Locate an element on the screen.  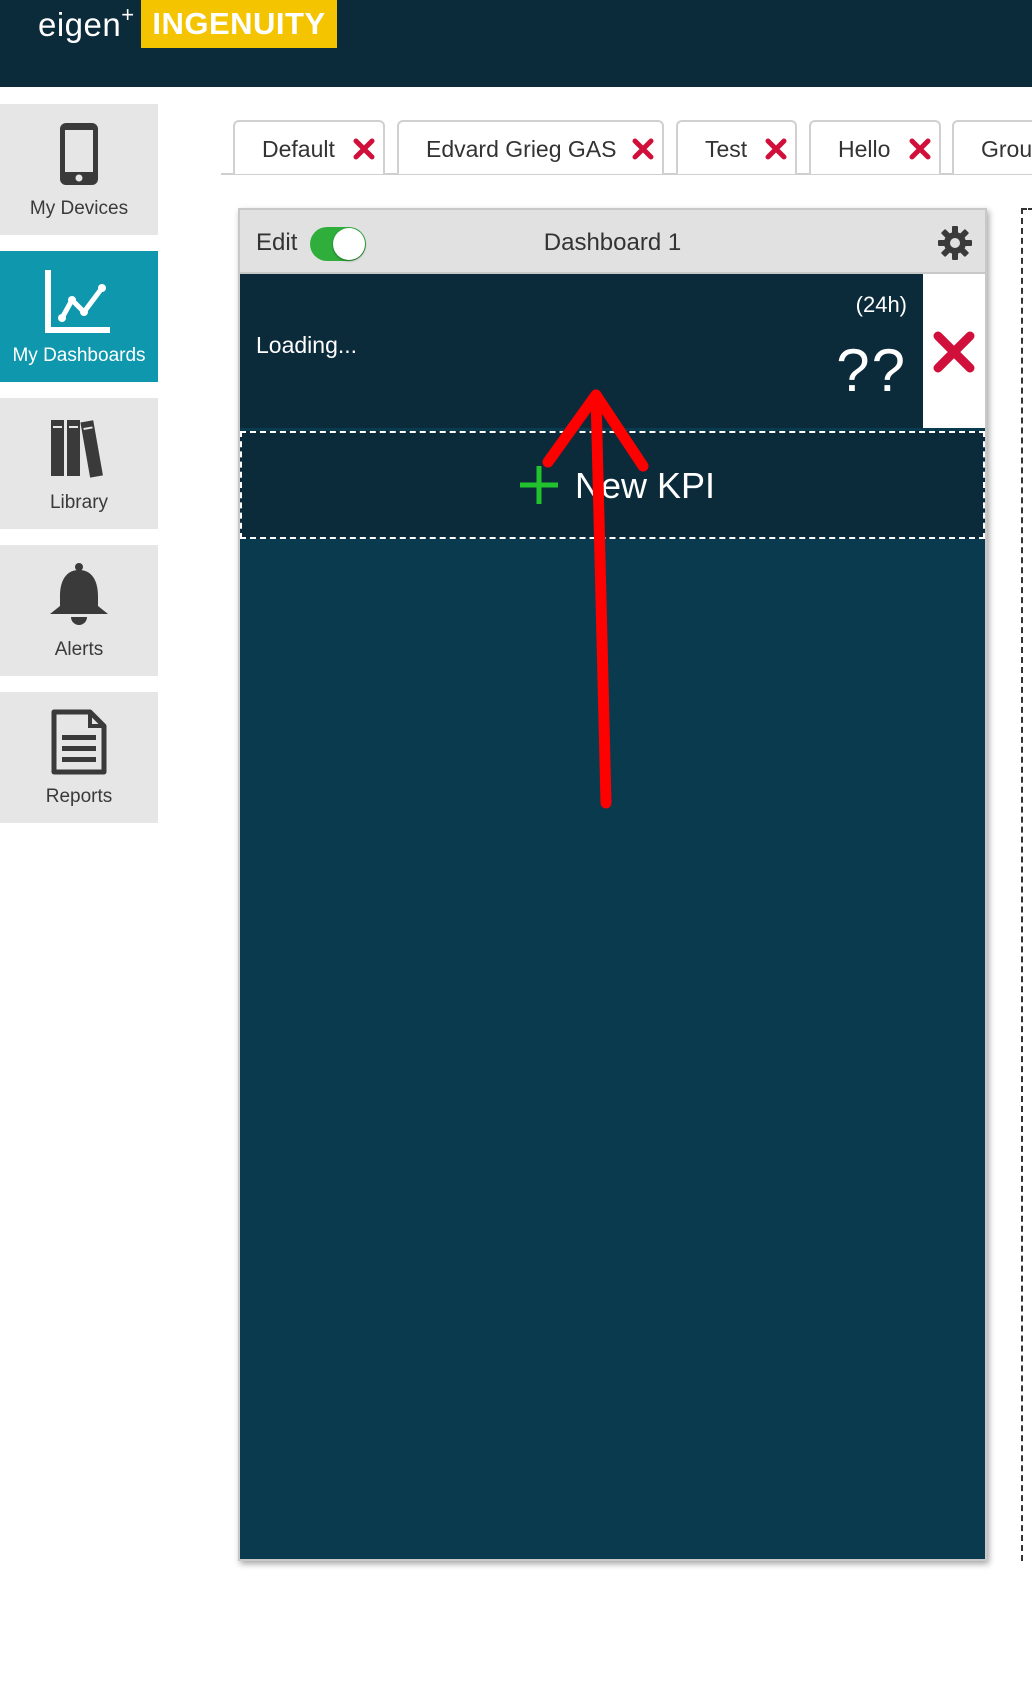
dashboard-title: Dashboard 1 is located at coordinates (612, 242).